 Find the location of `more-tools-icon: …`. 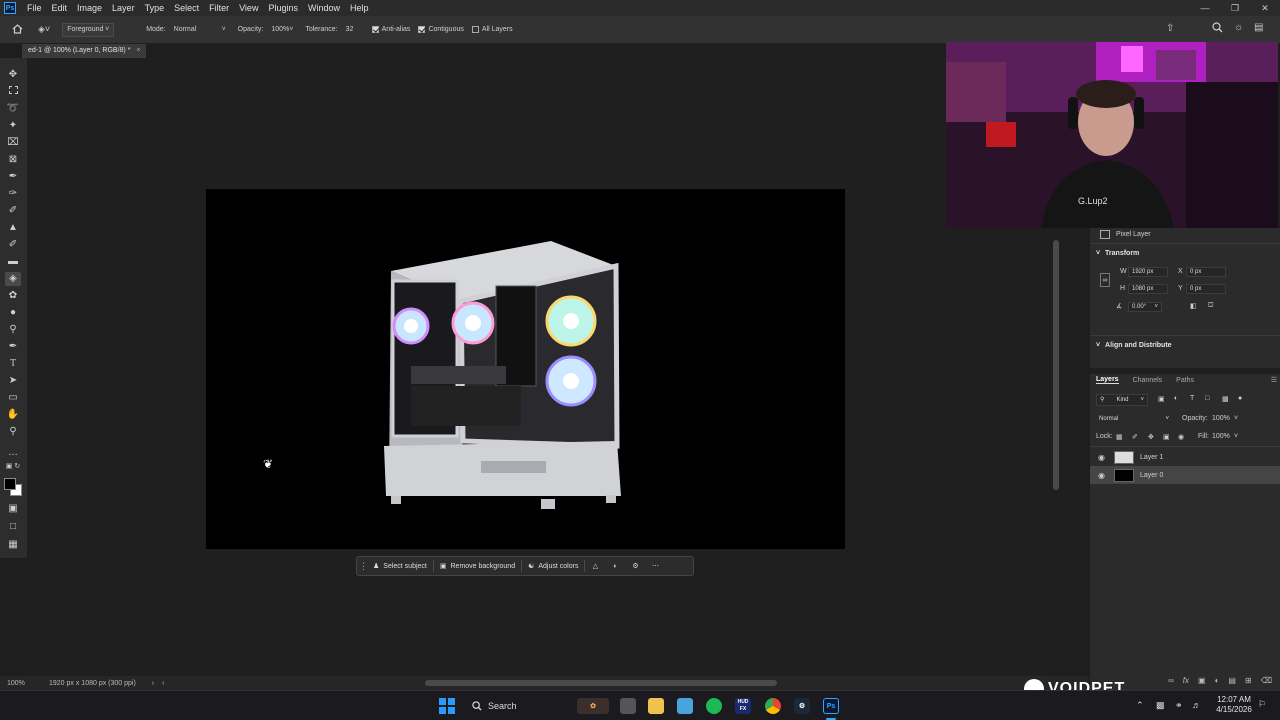

more-tools-icon: … is located at coordinates (13, 453).